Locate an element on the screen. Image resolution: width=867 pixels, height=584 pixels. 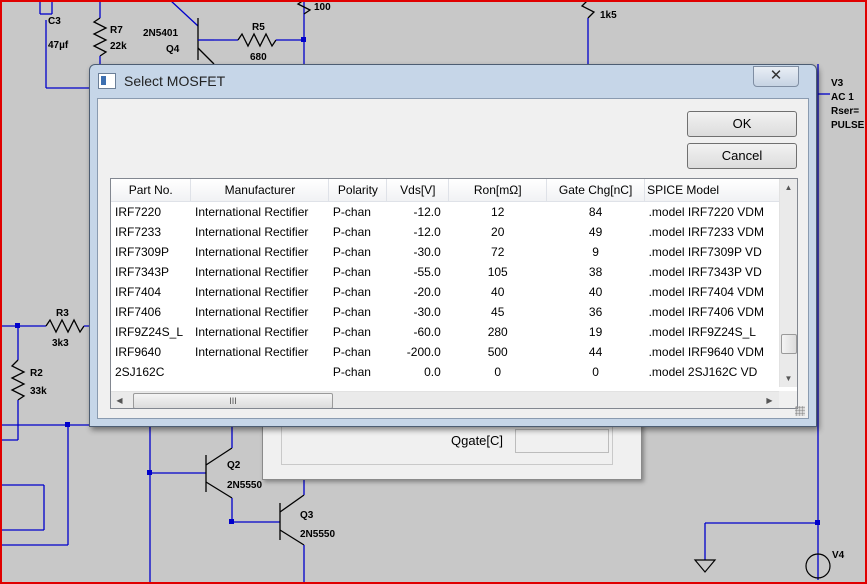
resize-grip-icon is located at coordinates (800, 411).